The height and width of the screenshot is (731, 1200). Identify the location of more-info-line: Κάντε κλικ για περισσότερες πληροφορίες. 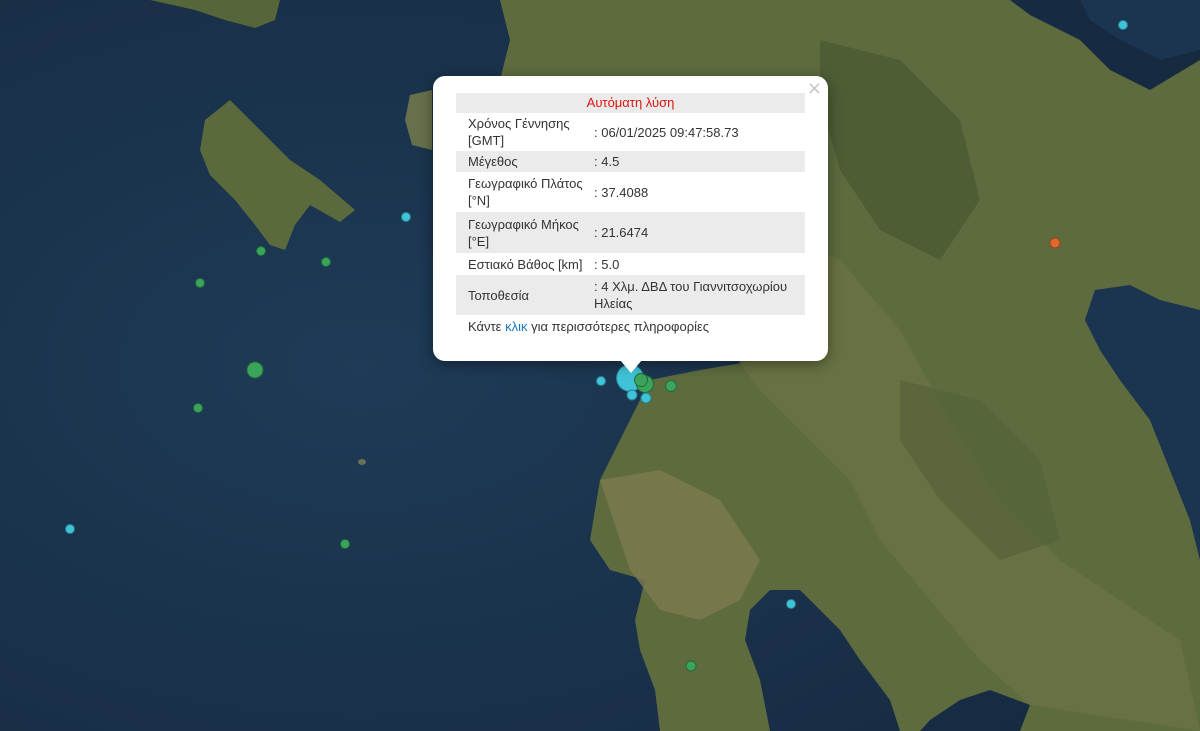
(630, 324).